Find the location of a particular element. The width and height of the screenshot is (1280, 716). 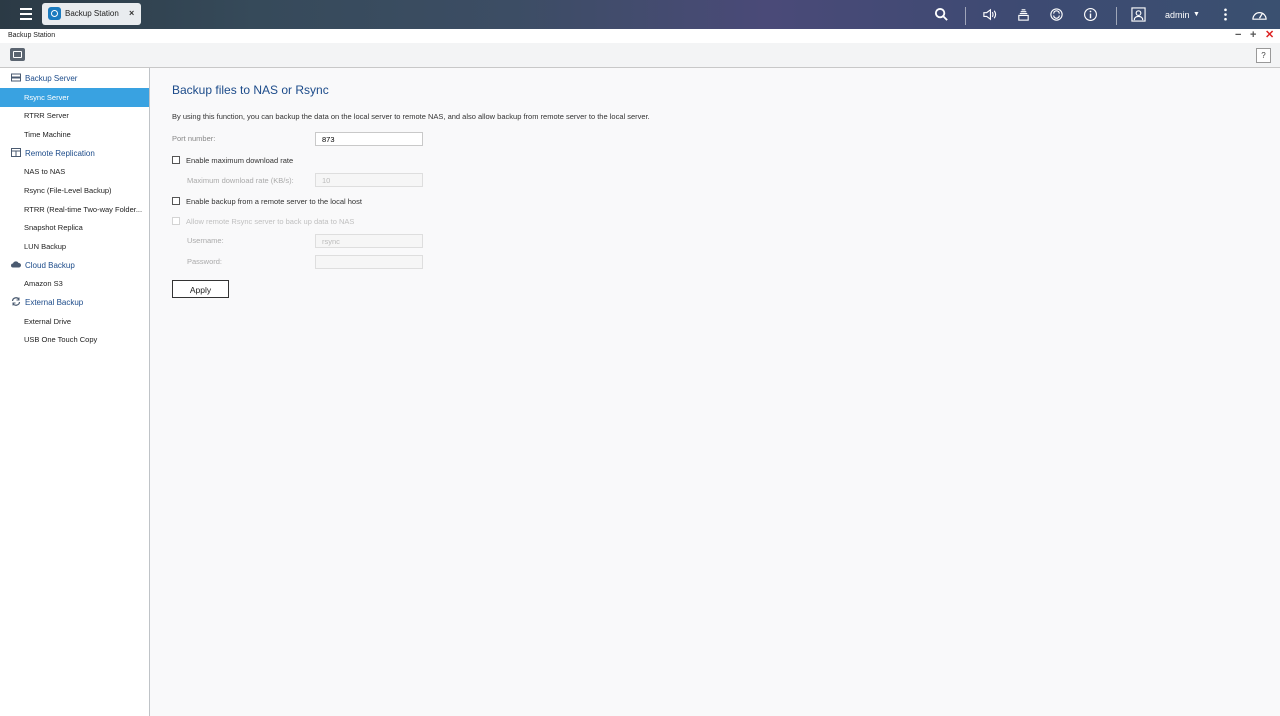

server-icon is located at coordinates (16, 77).